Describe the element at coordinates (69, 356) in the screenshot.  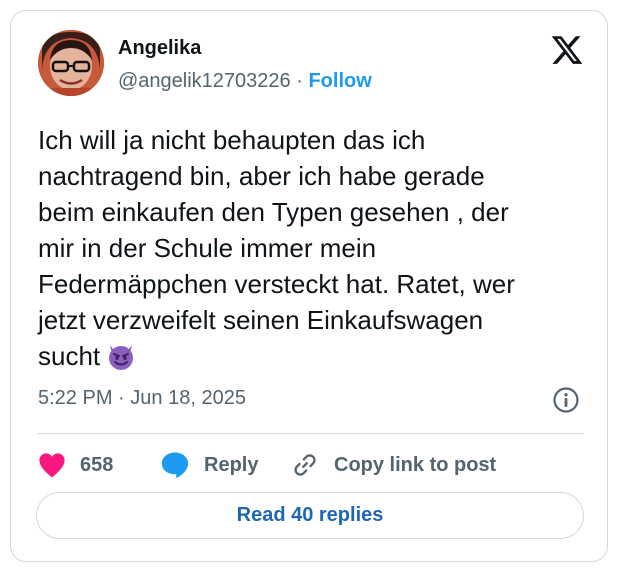
I see `tweet-line: sucht` at that location.